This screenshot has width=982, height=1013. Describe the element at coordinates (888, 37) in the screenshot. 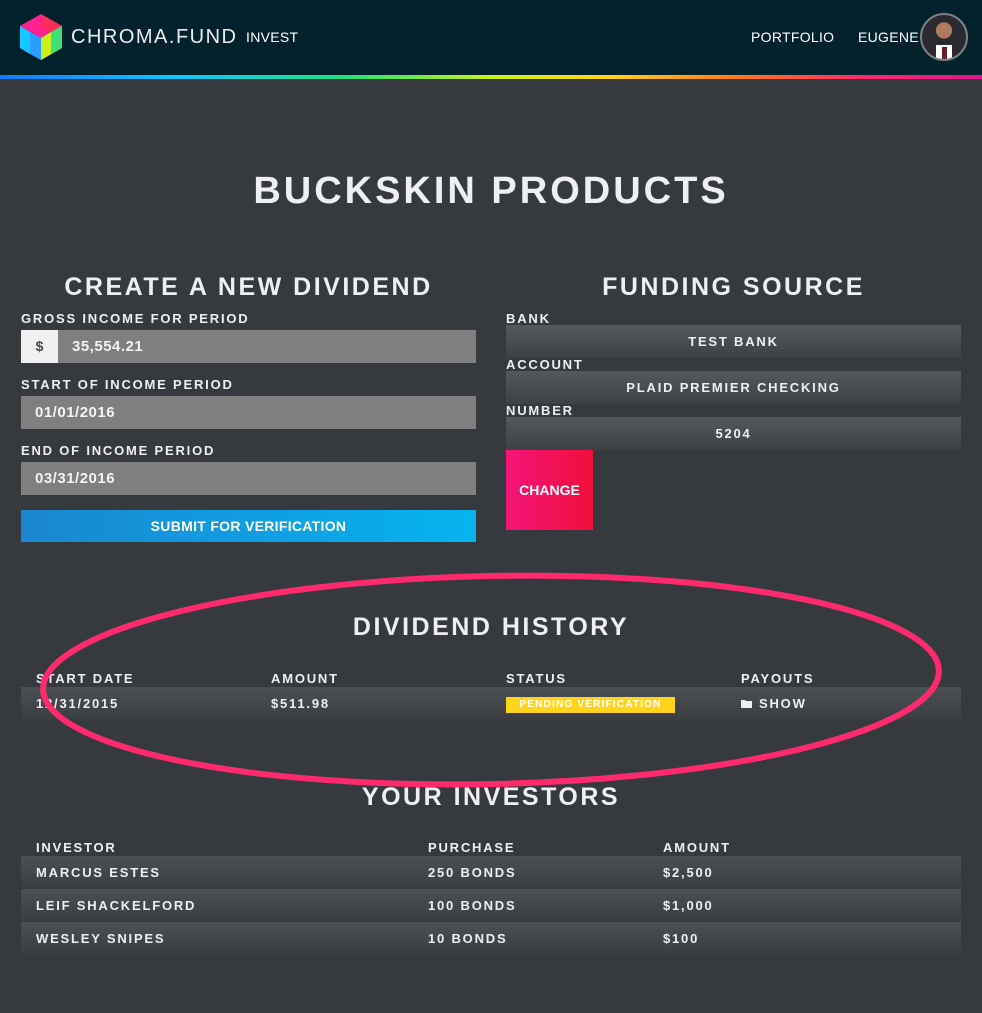

I see `user-name-link: EUGENE` at that location.